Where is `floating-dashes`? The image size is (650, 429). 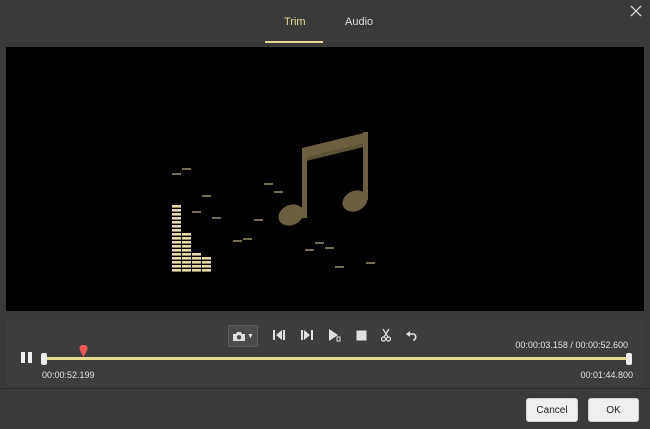
floating-dashes is located at coordinates (273, 218).